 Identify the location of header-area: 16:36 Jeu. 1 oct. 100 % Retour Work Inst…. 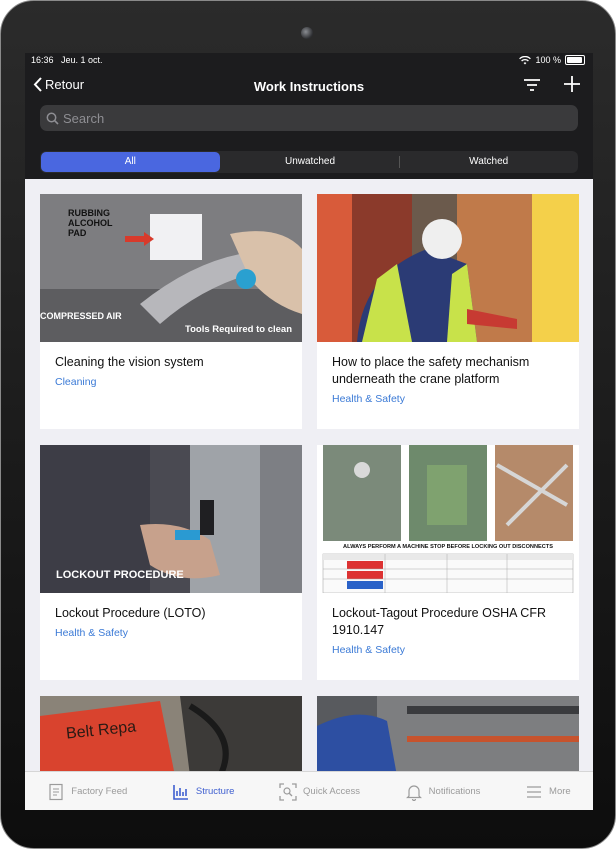
(309, 116).